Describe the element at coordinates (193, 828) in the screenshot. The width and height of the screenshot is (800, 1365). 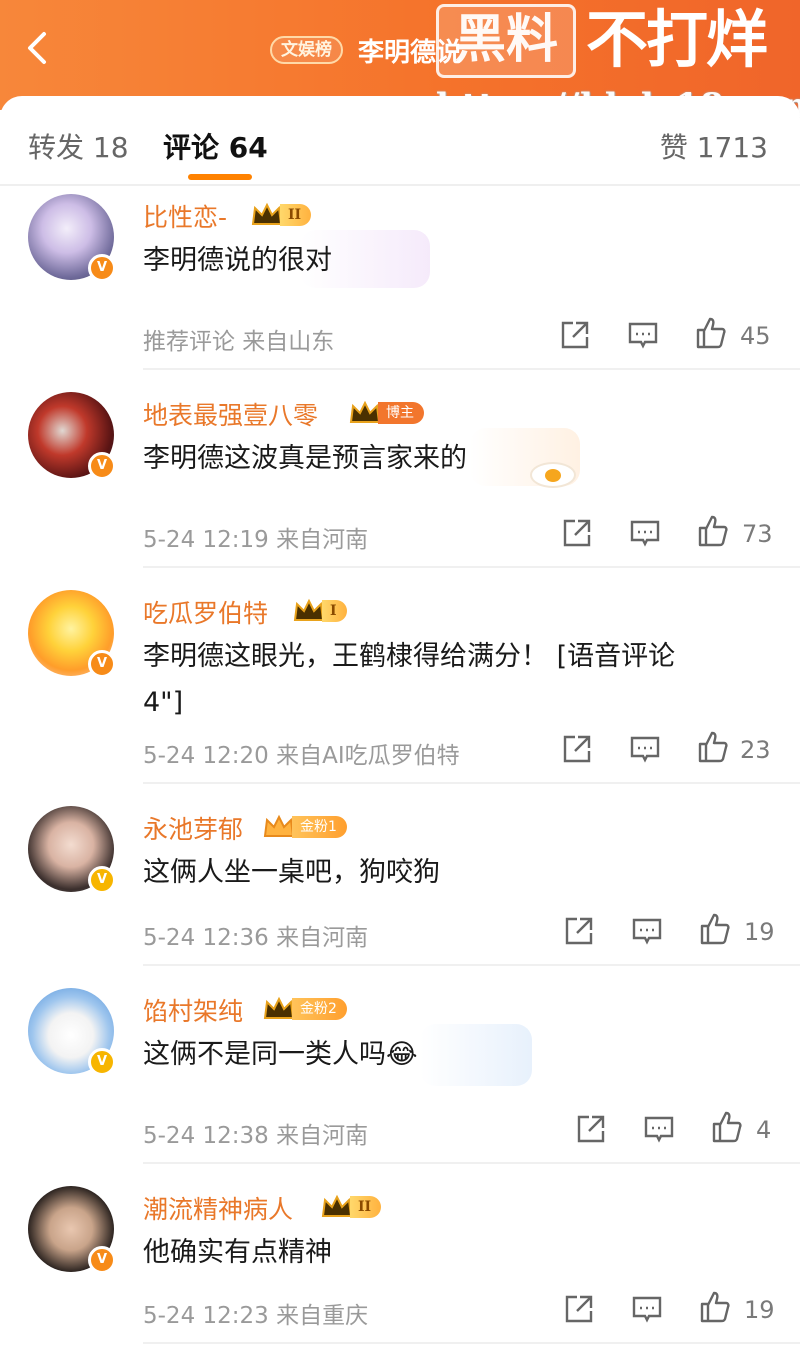
I see `username: 永池芽郁` at that location.